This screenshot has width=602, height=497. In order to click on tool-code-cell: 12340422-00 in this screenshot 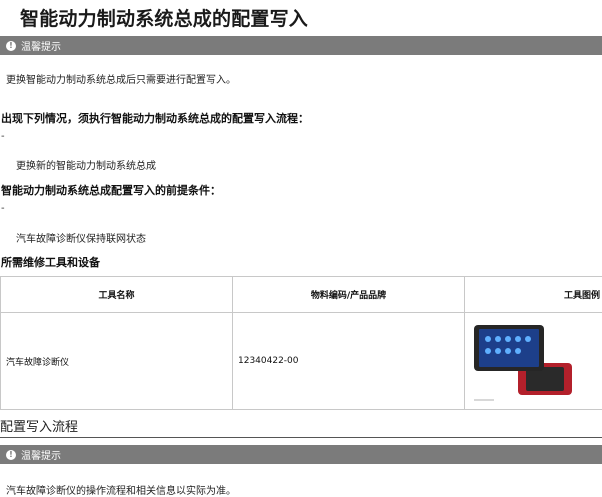, I will do `click(349, 361)`.